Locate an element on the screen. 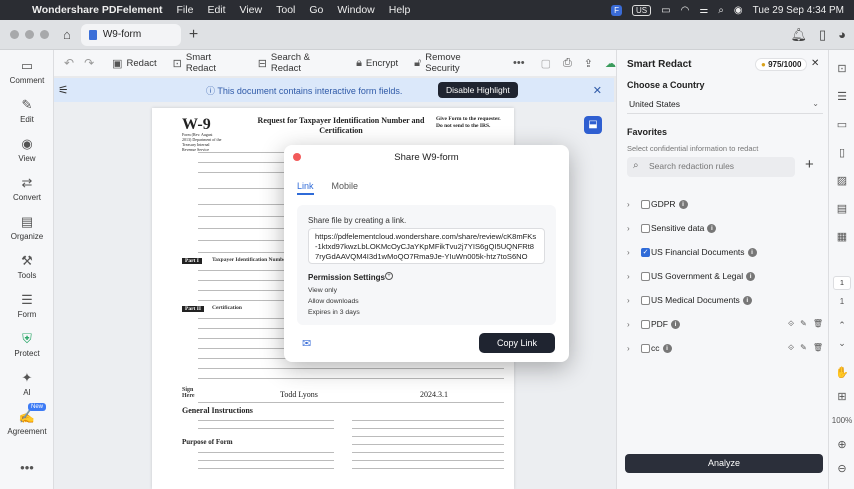 Image resolution: width=854 pixels, height=489 pixels. rule-item: › US Medical Documents i is located at coordinates (725, 303).